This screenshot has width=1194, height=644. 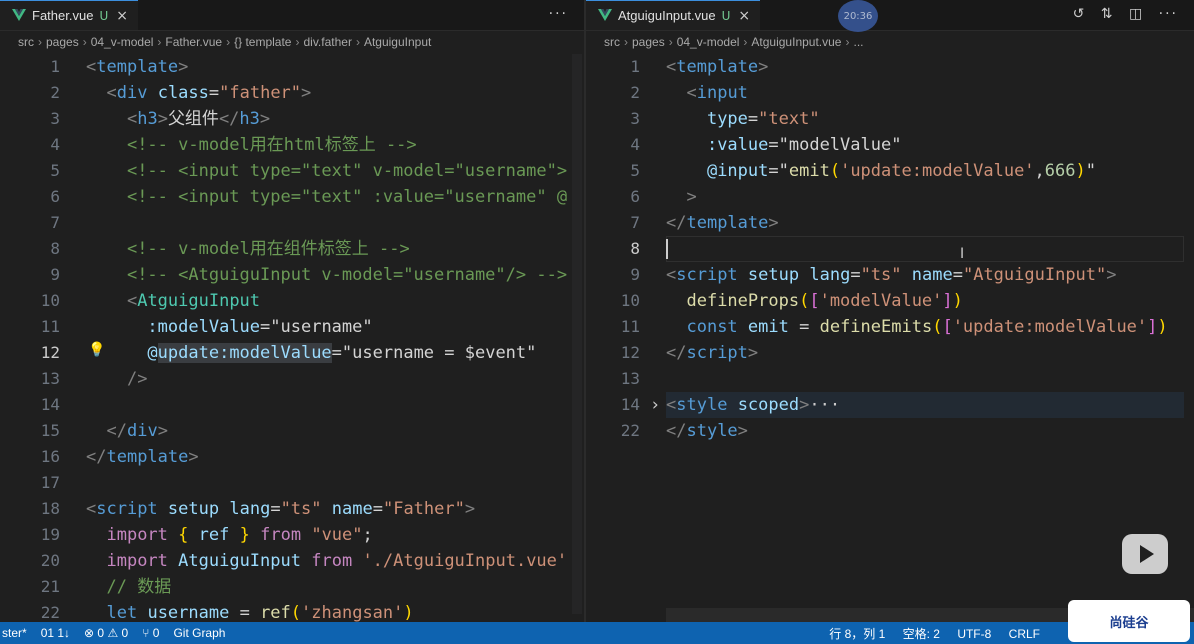 What do you see at coordinates (96, 350) in the screenshot?
I see `lightbulb-icon: 💡` at bounding box center [96, 350].